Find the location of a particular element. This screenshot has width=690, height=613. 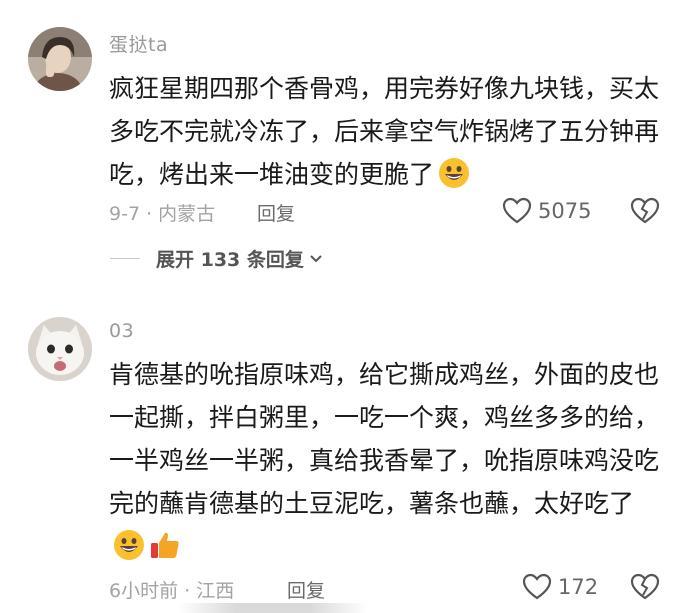

like-button: 172 is located at coordinates (560, 587).